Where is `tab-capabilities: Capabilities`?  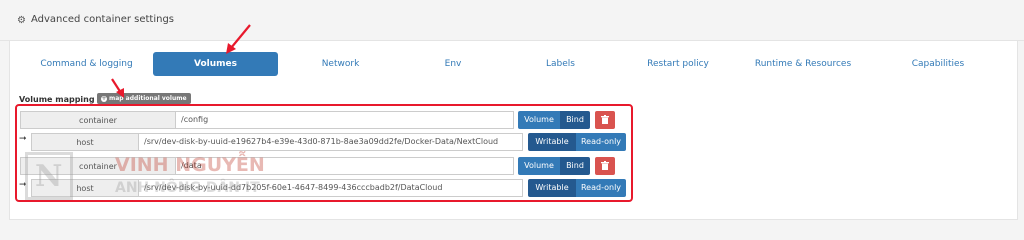
tab-capabilities: Capabilities is located at coordinates (938, 64).